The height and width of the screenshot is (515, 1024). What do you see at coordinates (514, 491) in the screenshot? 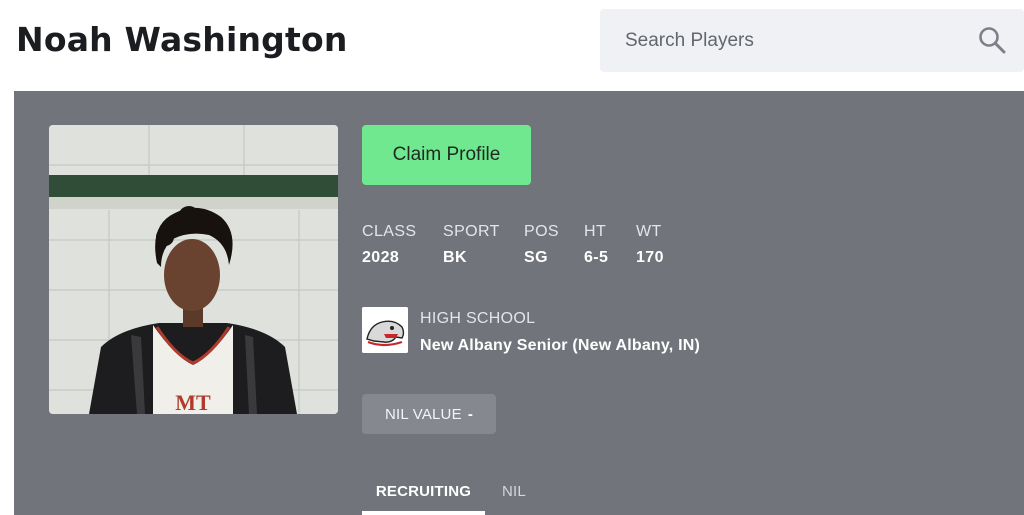
I see `tab-nil: NIL` at bounding box center [514, 491].